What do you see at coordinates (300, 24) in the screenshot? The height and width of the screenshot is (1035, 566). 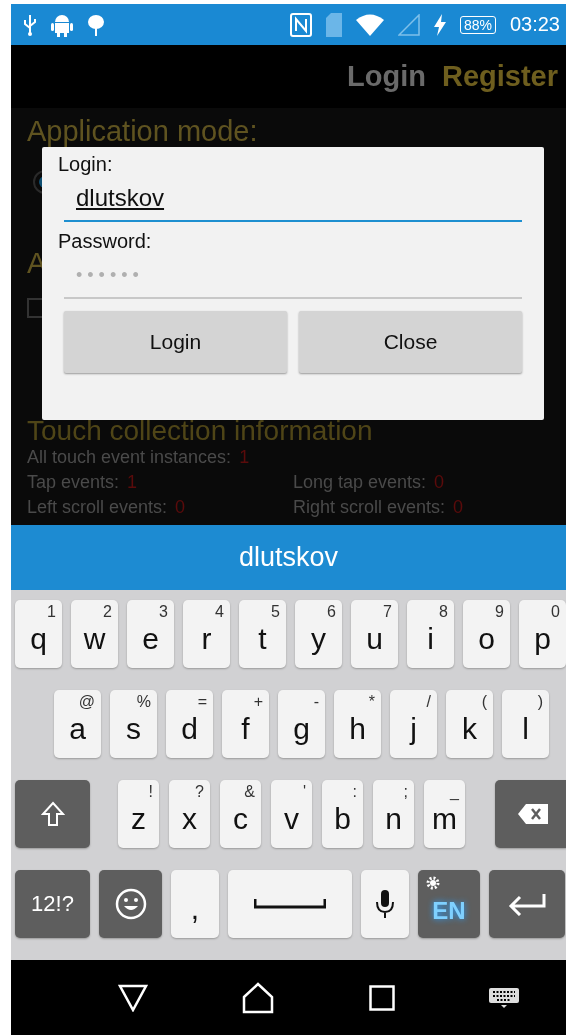 I see `nfc-icon` at bounding box center [300, 24].